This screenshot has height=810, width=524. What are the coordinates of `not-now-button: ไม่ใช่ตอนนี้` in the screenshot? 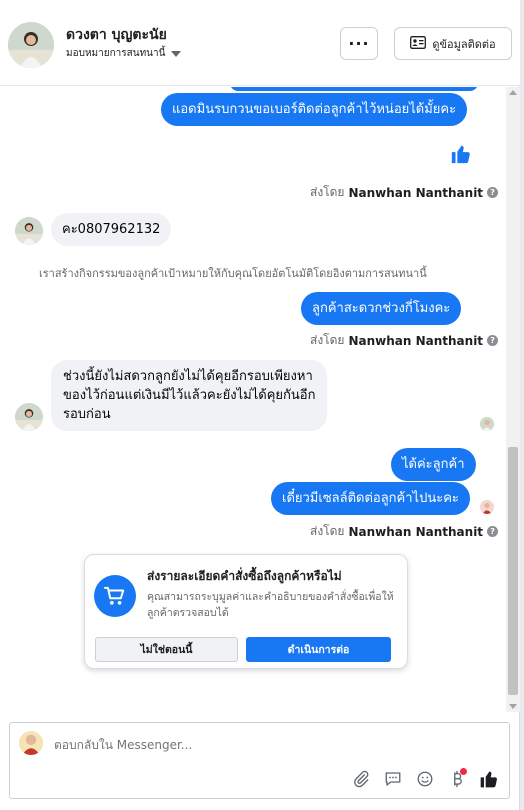 It's located at (166, 649).